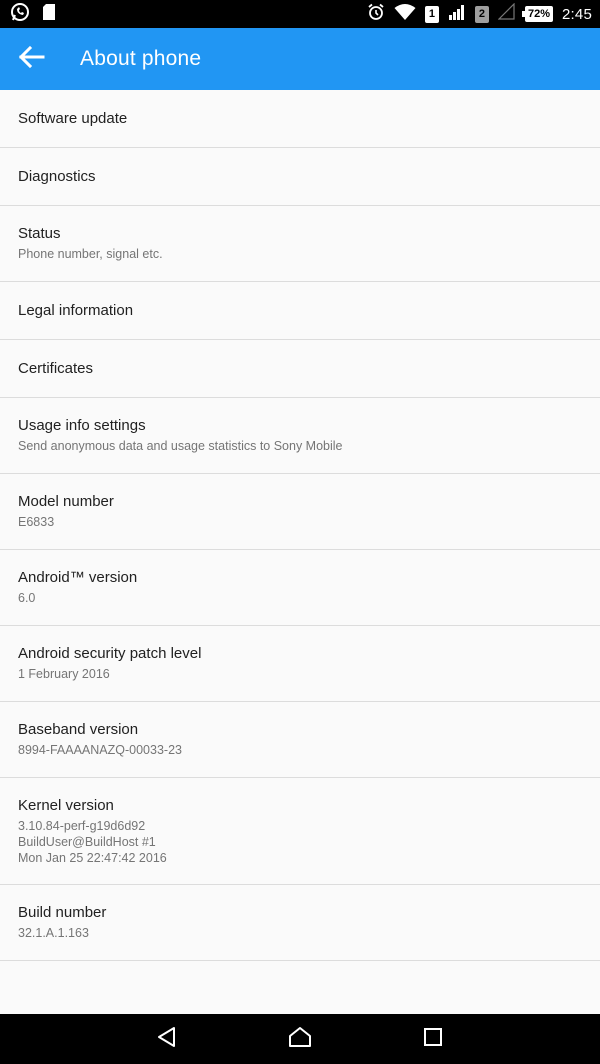 The width and height of the screenshot is (600, 1064). What do you see at coordinates (141, 58) in the screenshot?
I see `page-title: About phone` at bounding box center [141, 58].